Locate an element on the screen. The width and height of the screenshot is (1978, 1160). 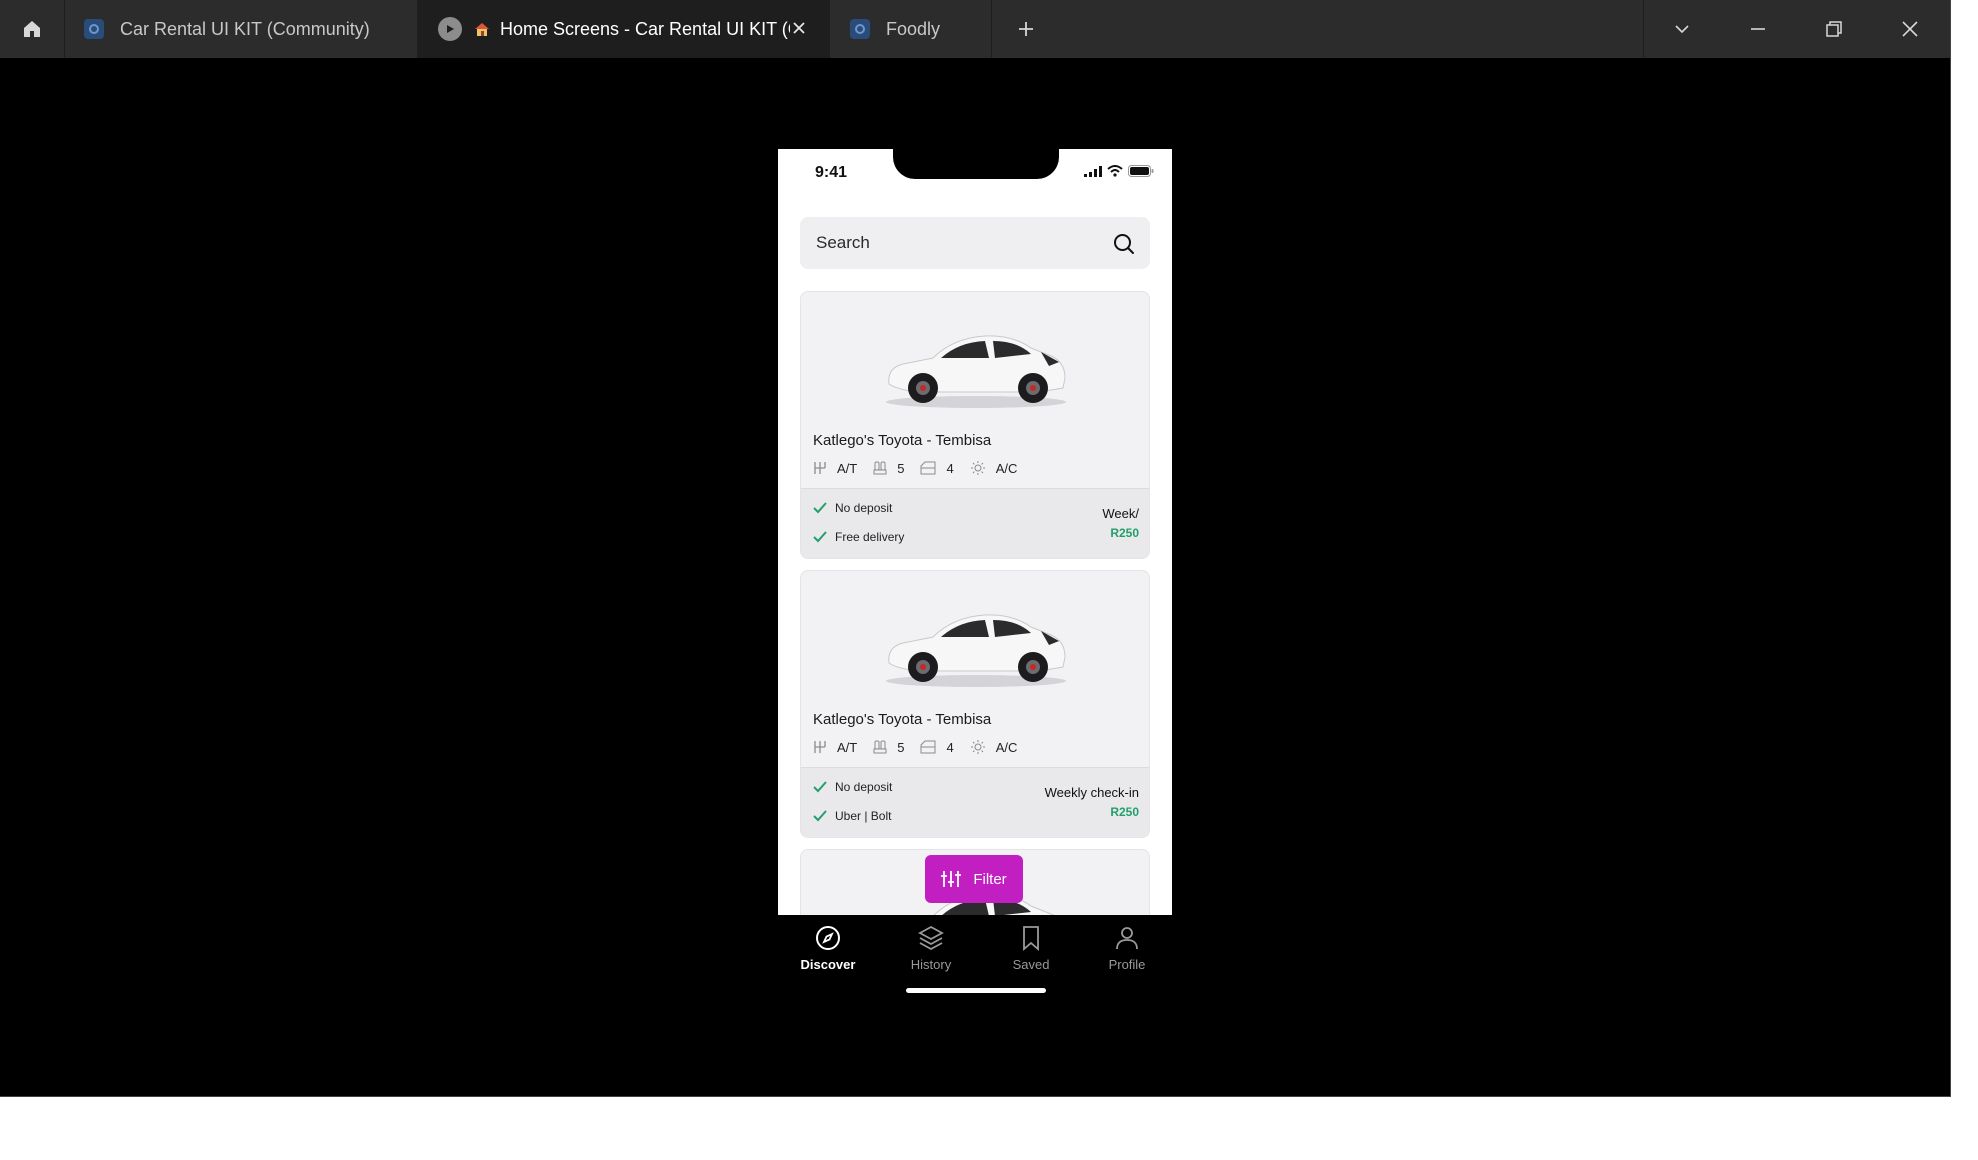
plus-icon is located at coordinates (1026, 29).